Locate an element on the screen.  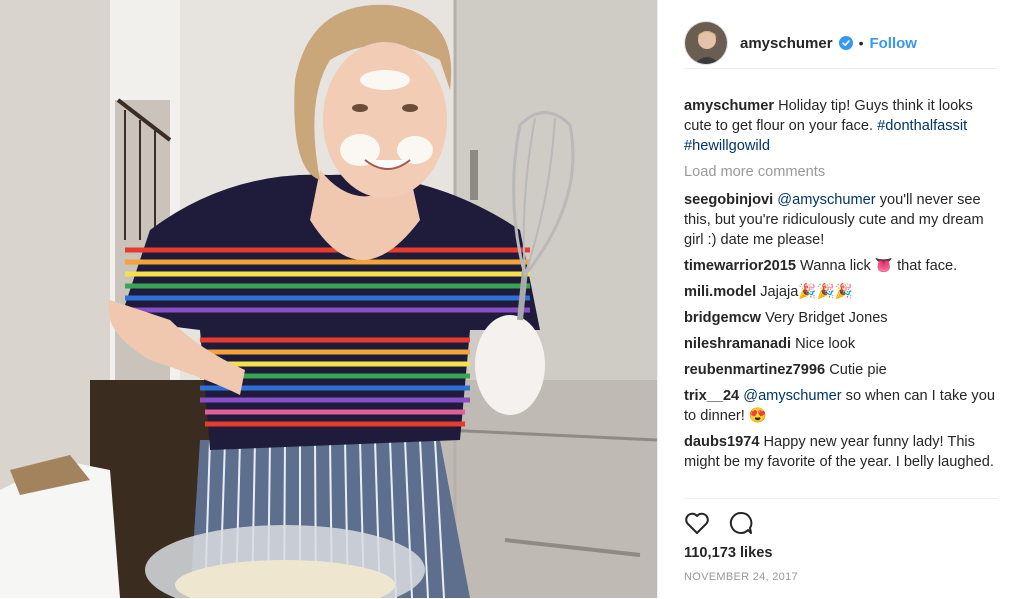
hashtag-link: #donthalfassit is located at coordinates (922, 126).